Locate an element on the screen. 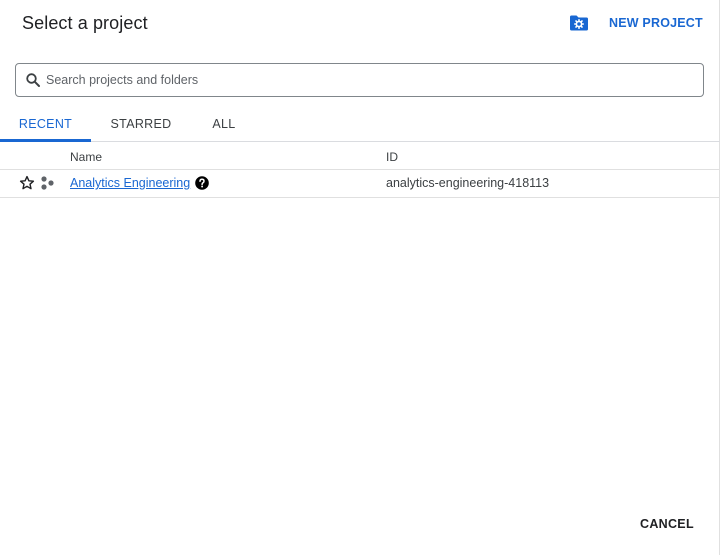 This screenshot has height=555, width=720. search-icon is located at coordinates (33, 80).